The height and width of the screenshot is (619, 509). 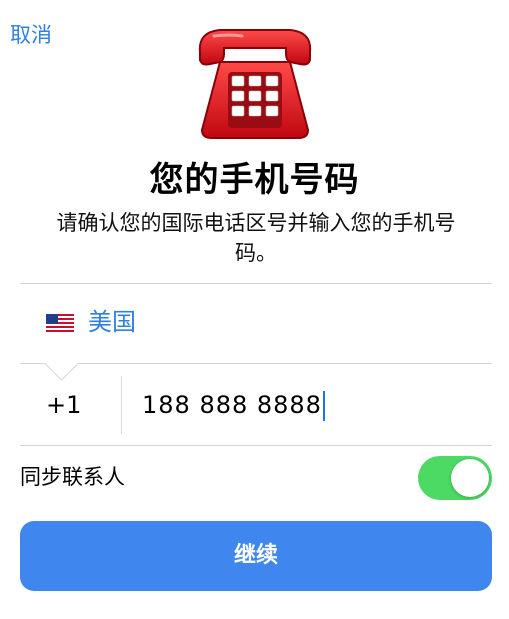 I want to click on sync-contacts-label: 同步联系人, so click(x=72, y=477).